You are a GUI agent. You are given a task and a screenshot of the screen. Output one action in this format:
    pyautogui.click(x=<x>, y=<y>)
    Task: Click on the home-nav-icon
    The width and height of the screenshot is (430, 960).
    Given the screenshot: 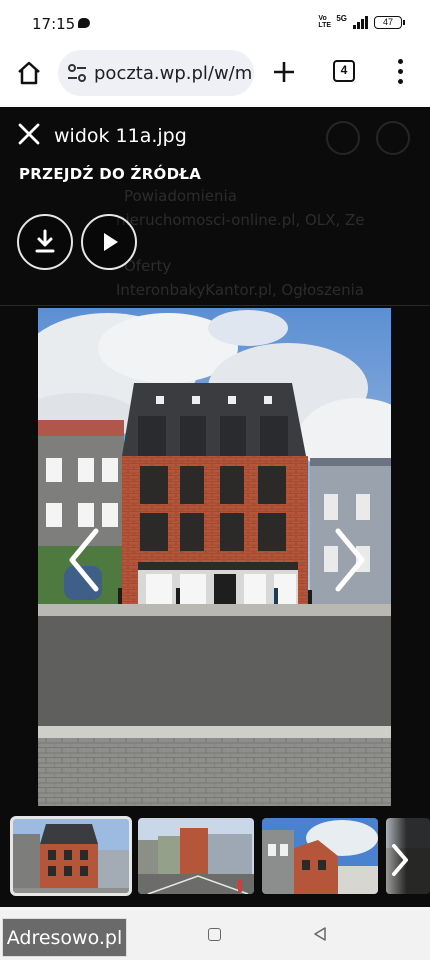 What is the action you would take?
    pyautogui.click(x=214, y=934)
    